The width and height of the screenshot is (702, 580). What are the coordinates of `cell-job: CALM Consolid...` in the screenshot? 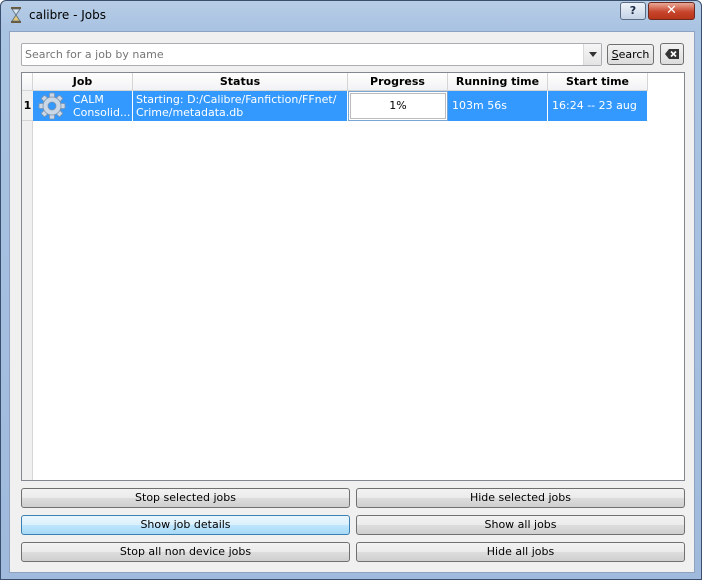 It's located at (83, 106).